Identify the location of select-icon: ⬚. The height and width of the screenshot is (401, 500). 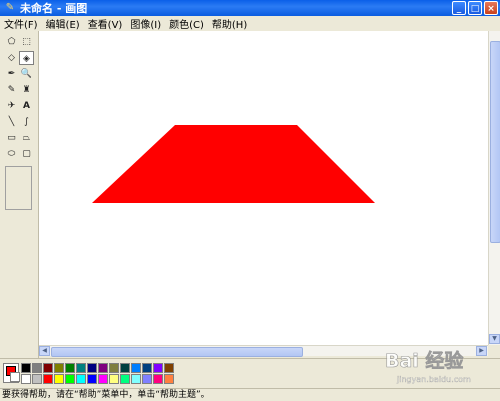
(26, 42).